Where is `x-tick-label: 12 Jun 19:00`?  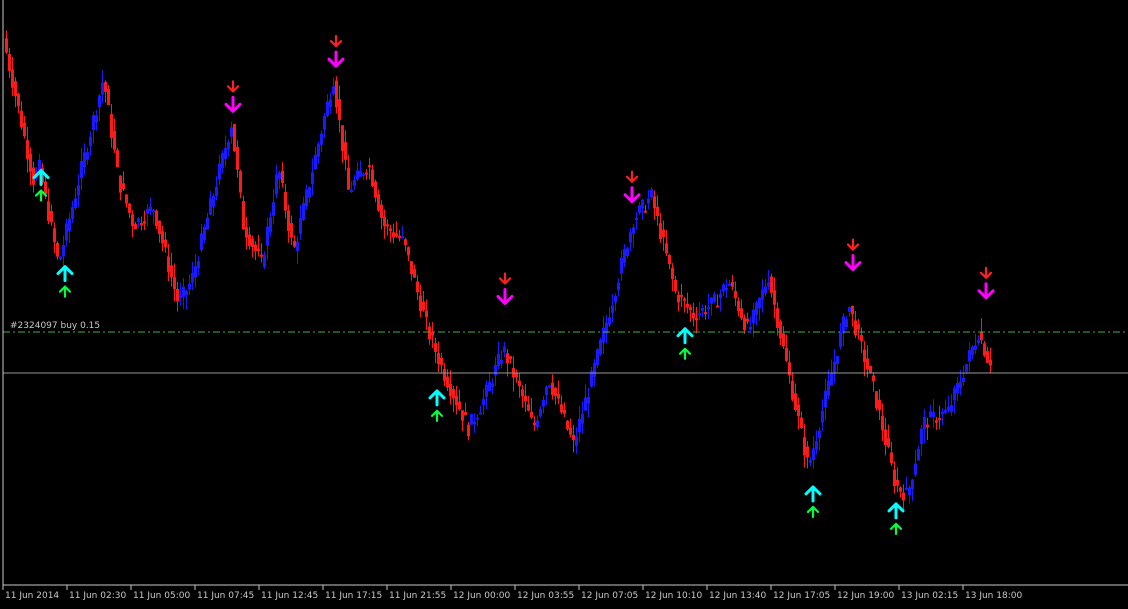
x-tick-label: 12 Jun 19:00 is located at coordinates (865, 596).